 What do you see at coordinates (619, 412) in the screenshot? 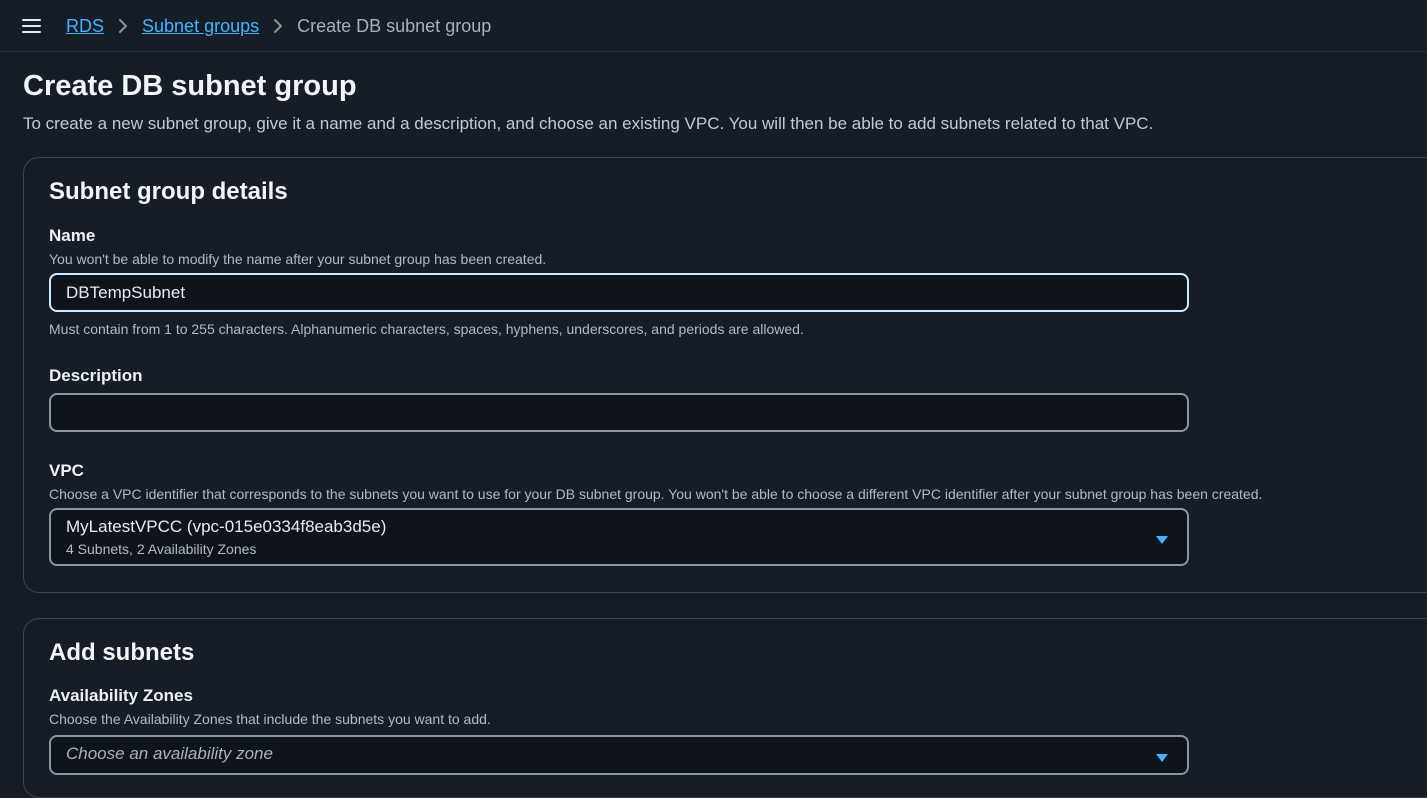
I see `description-input` at bounding box center [619, 412].